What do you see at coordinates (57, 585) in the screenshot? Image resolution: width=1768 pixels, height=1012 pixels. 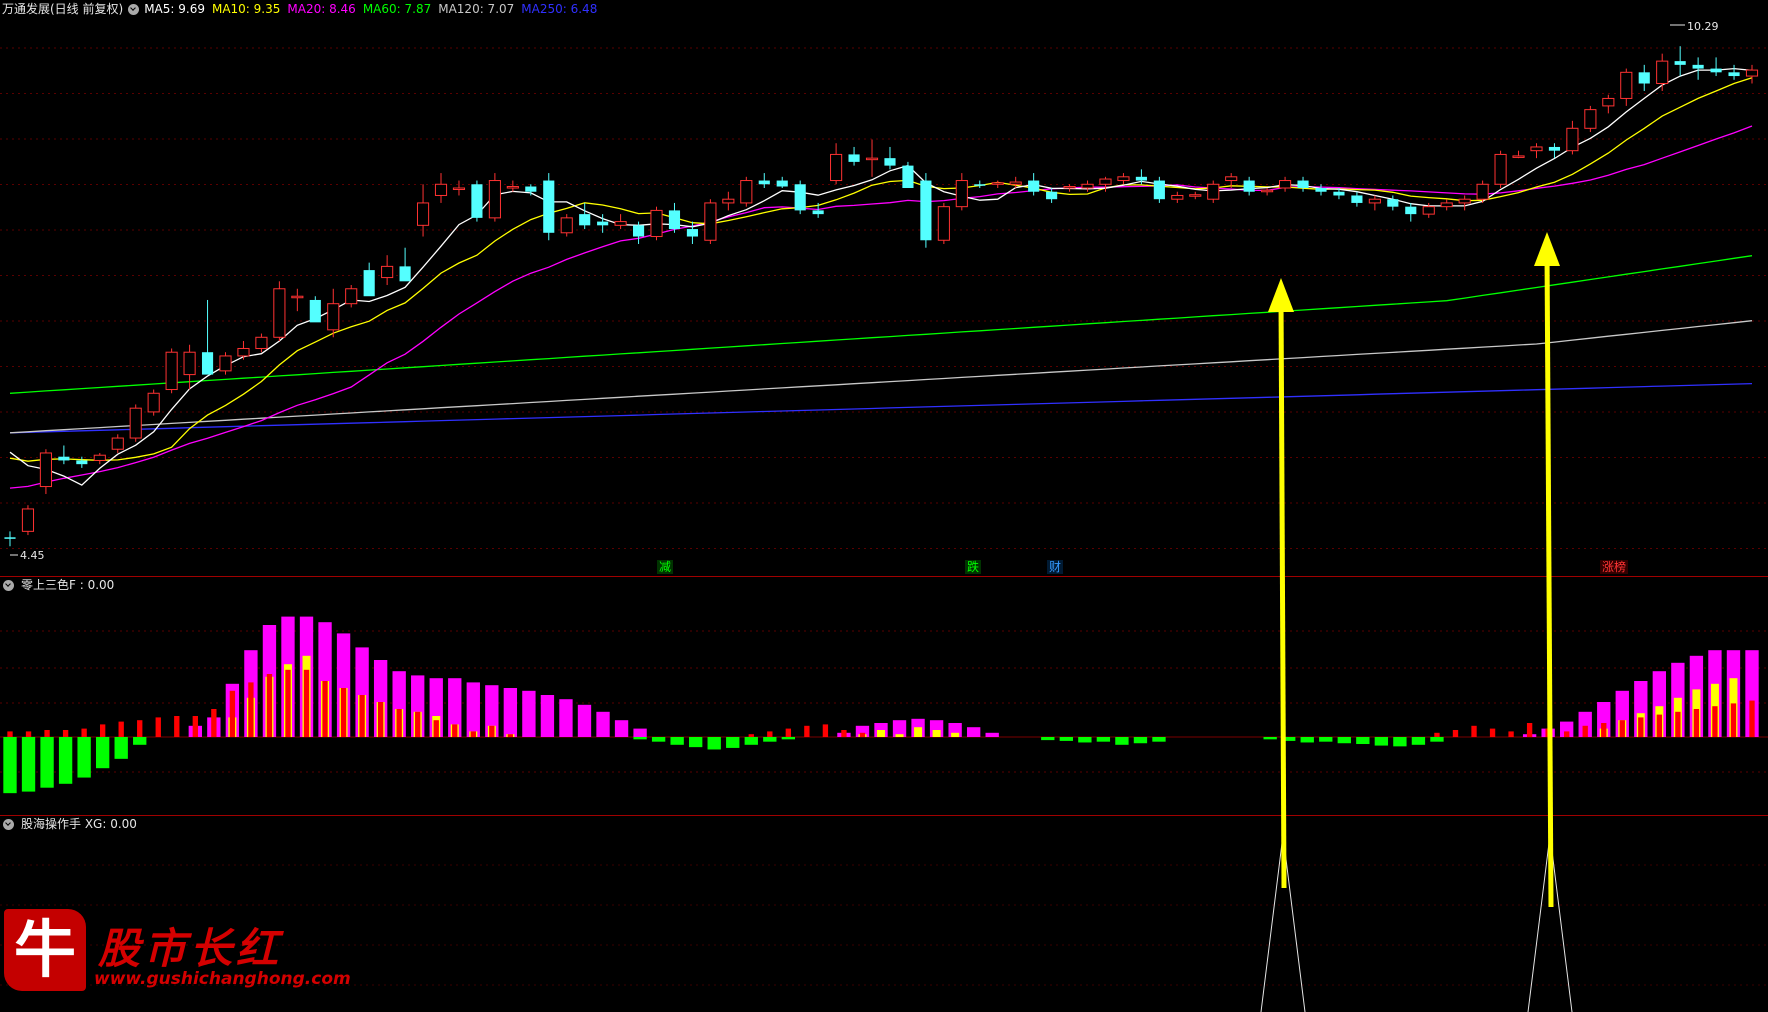 I see `indicator1-header: 零上三色F : 0.00` at bounding box center [57, 585].